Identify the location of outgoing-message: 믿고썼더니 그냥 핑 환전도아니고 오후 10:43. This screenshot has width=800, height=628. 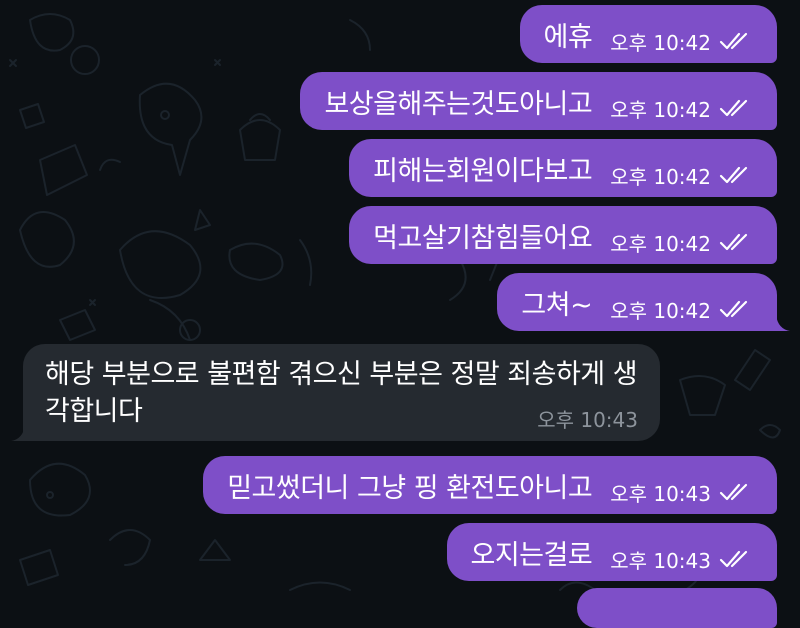
(490, 485).